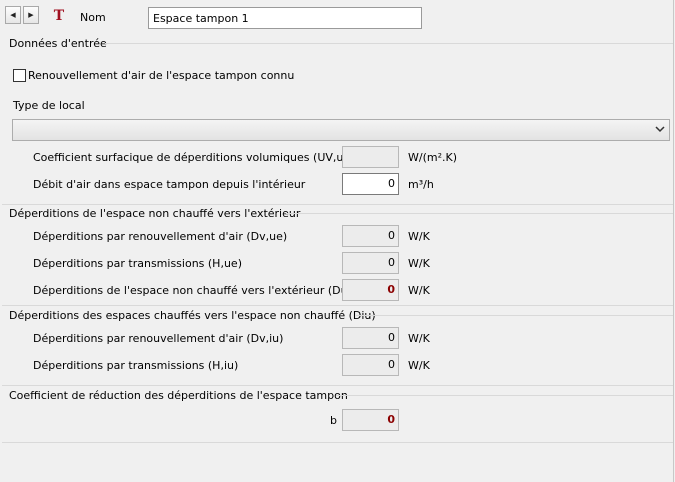 The height and width of the screenshot is (482, 675). I want to click on input-section-title: Données d'entrée, so click(58, 43).